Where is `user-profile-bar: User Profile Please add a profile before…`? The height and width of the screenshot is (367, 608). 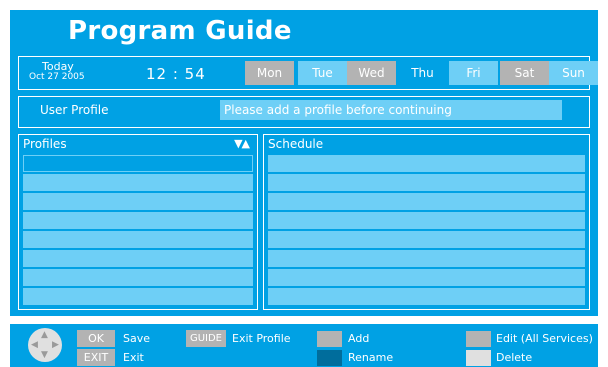
user-profile-bar: User Profile Please add a profile before… is located at coordinates (304, 112).